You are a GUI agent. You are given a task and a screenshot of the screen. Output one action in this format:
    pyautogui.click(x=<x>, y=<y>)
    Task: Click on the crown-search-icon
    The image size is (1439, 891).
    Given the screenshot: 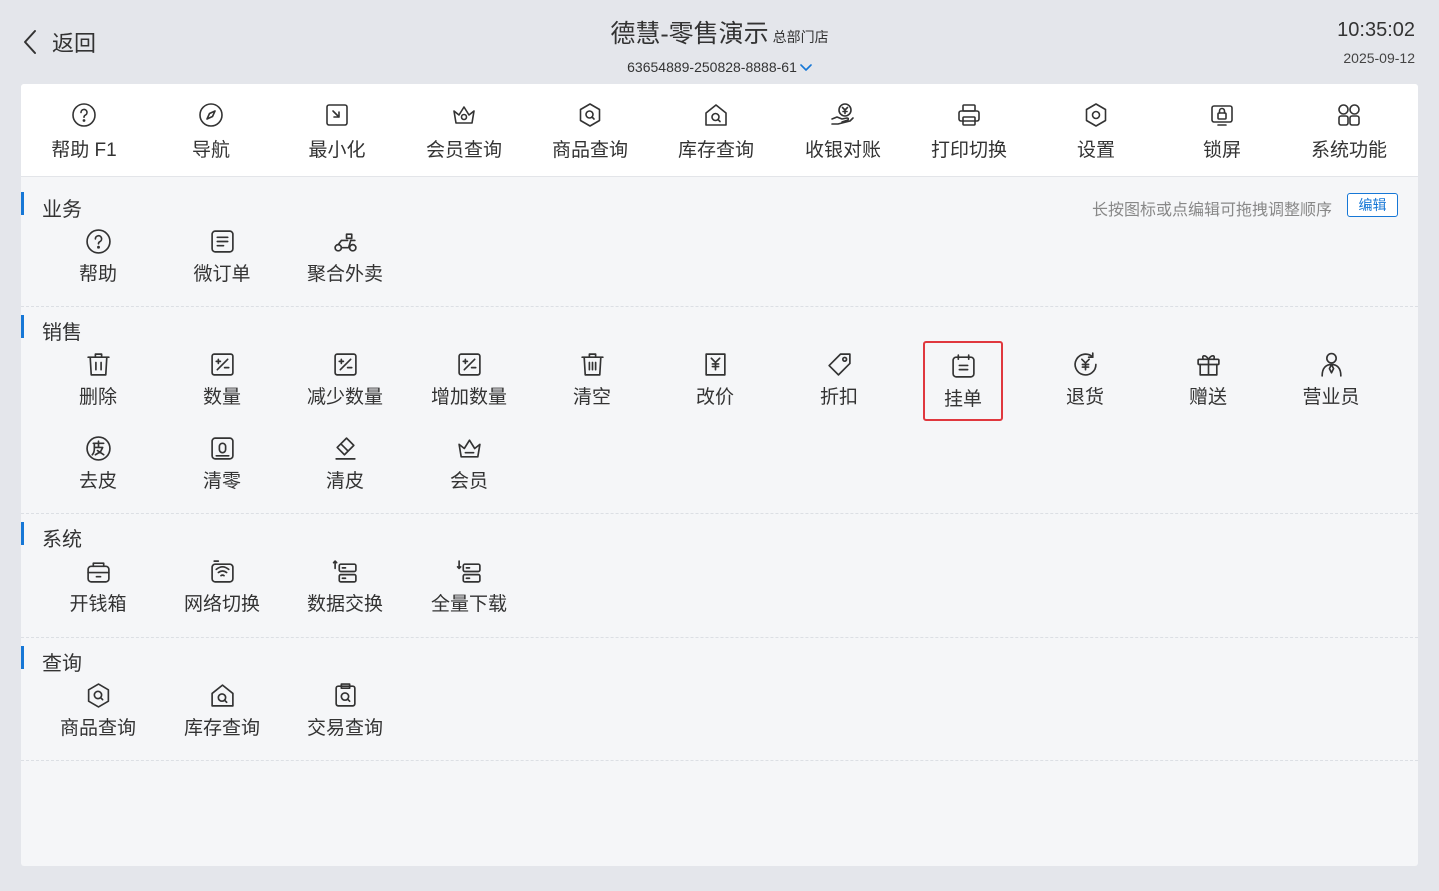 What is the action you would take?
    pyautogui.click(x=464, y=115)
    